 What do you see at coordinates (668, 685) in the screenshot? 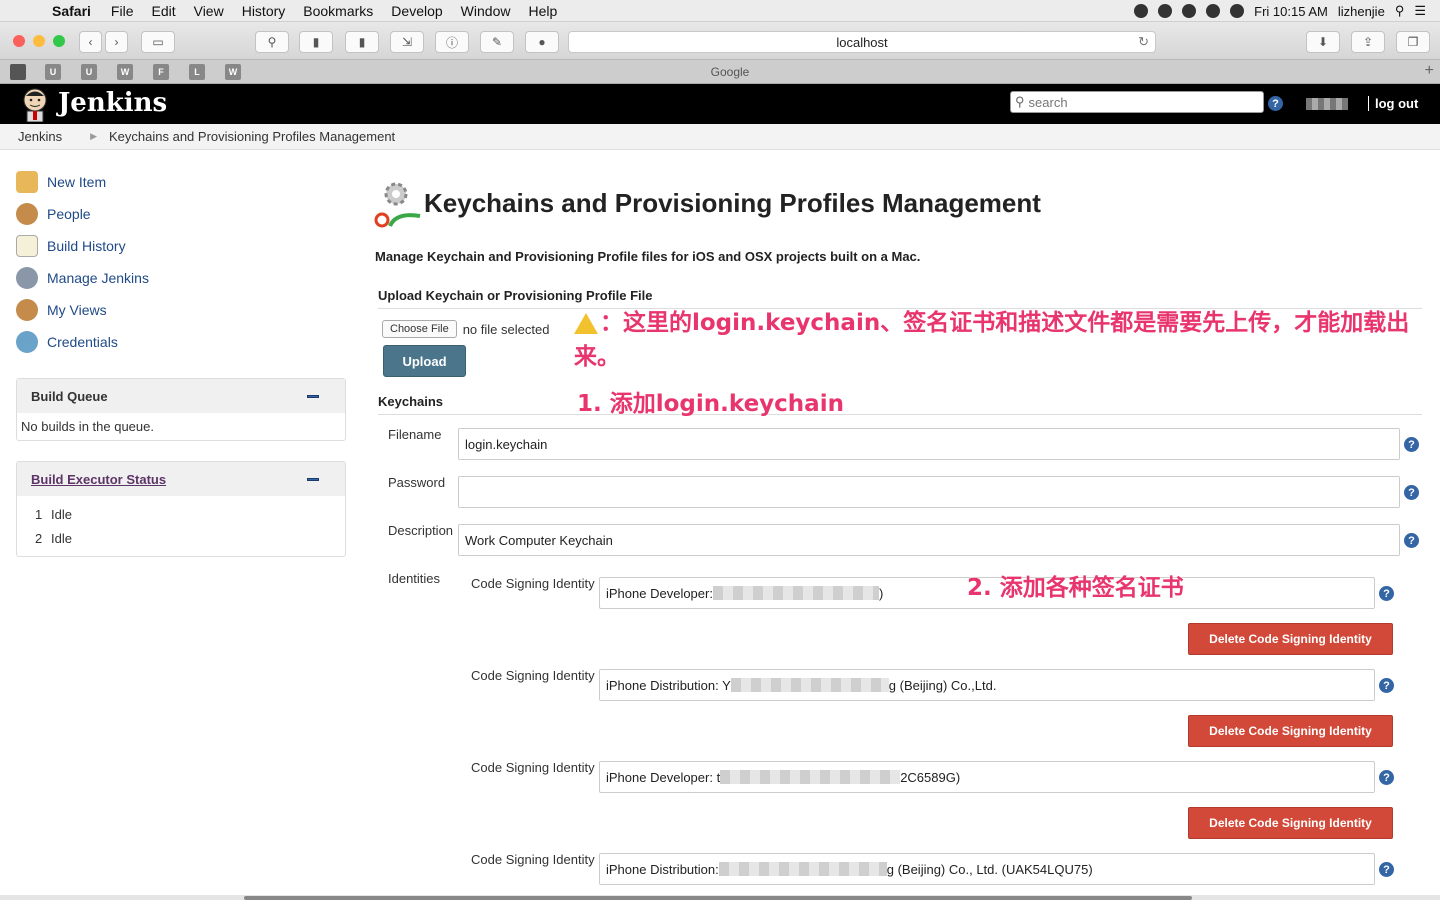
I see `identity-prefix: iPhone Distribution: Y` at bounding box center [668, 685].